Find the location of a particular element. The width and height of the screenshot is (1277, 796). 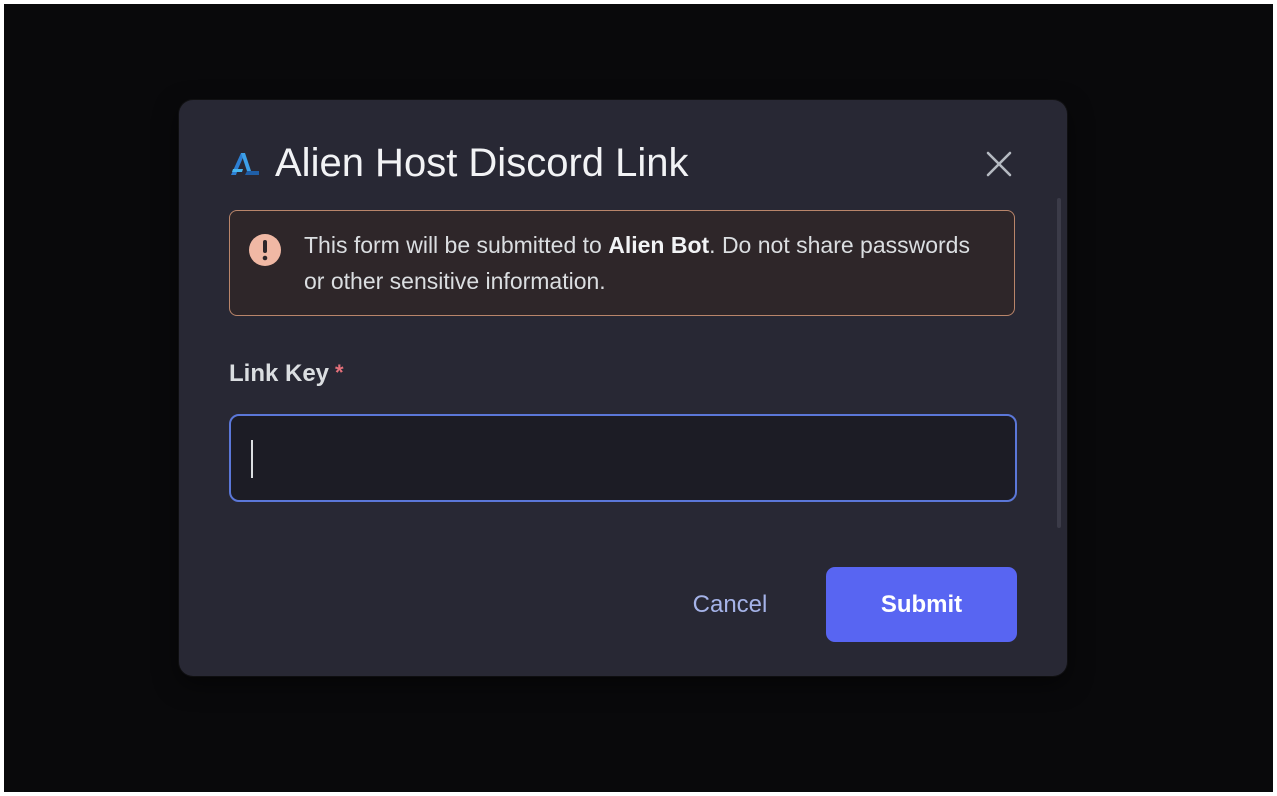

link-key-label-text: Link Key is located at coordinates (279, 373).